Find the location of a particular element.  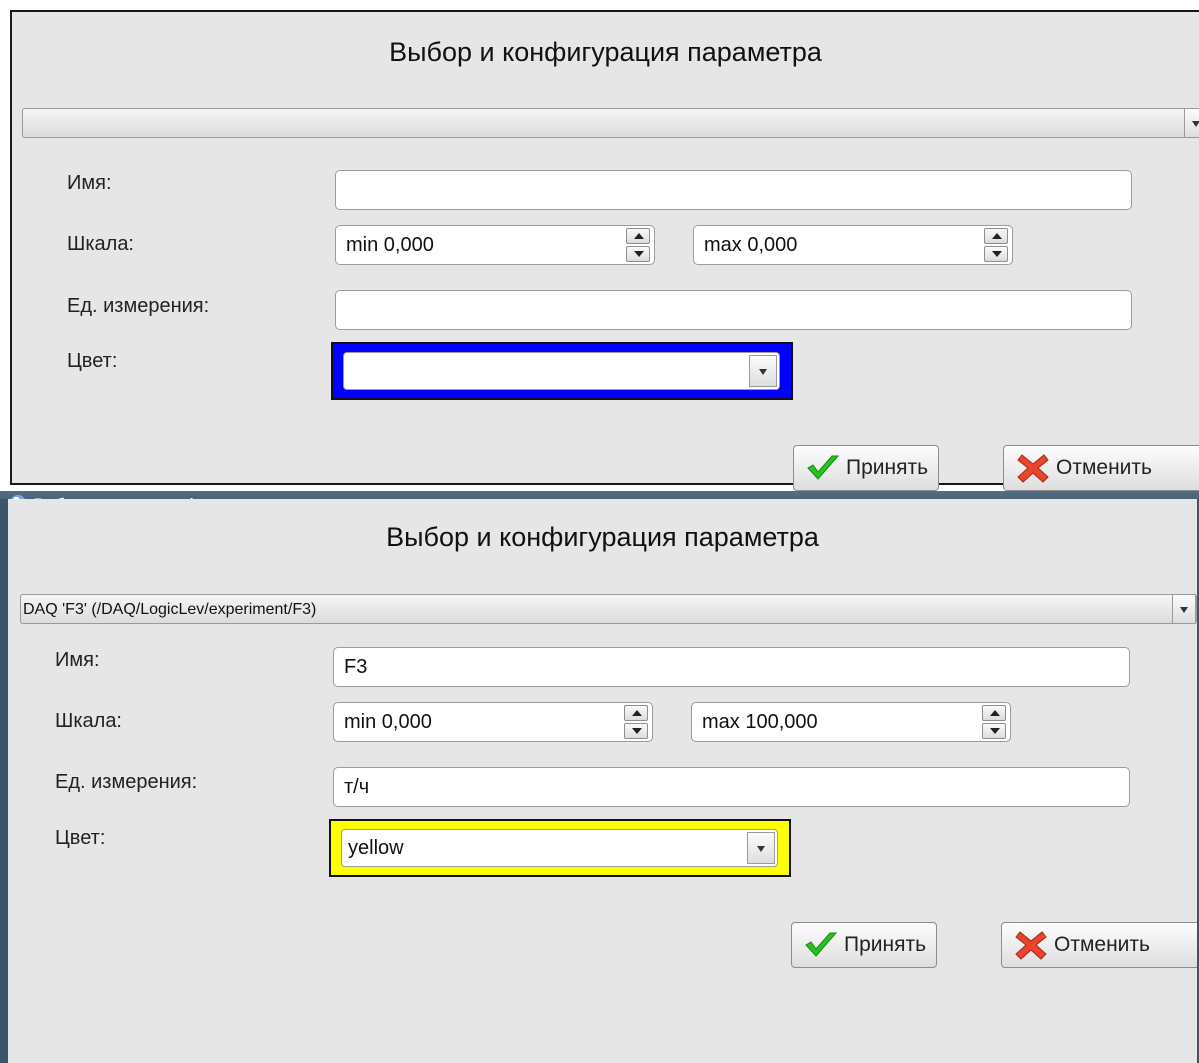

color-swatch: yellow is located at coordinates (560, 848).